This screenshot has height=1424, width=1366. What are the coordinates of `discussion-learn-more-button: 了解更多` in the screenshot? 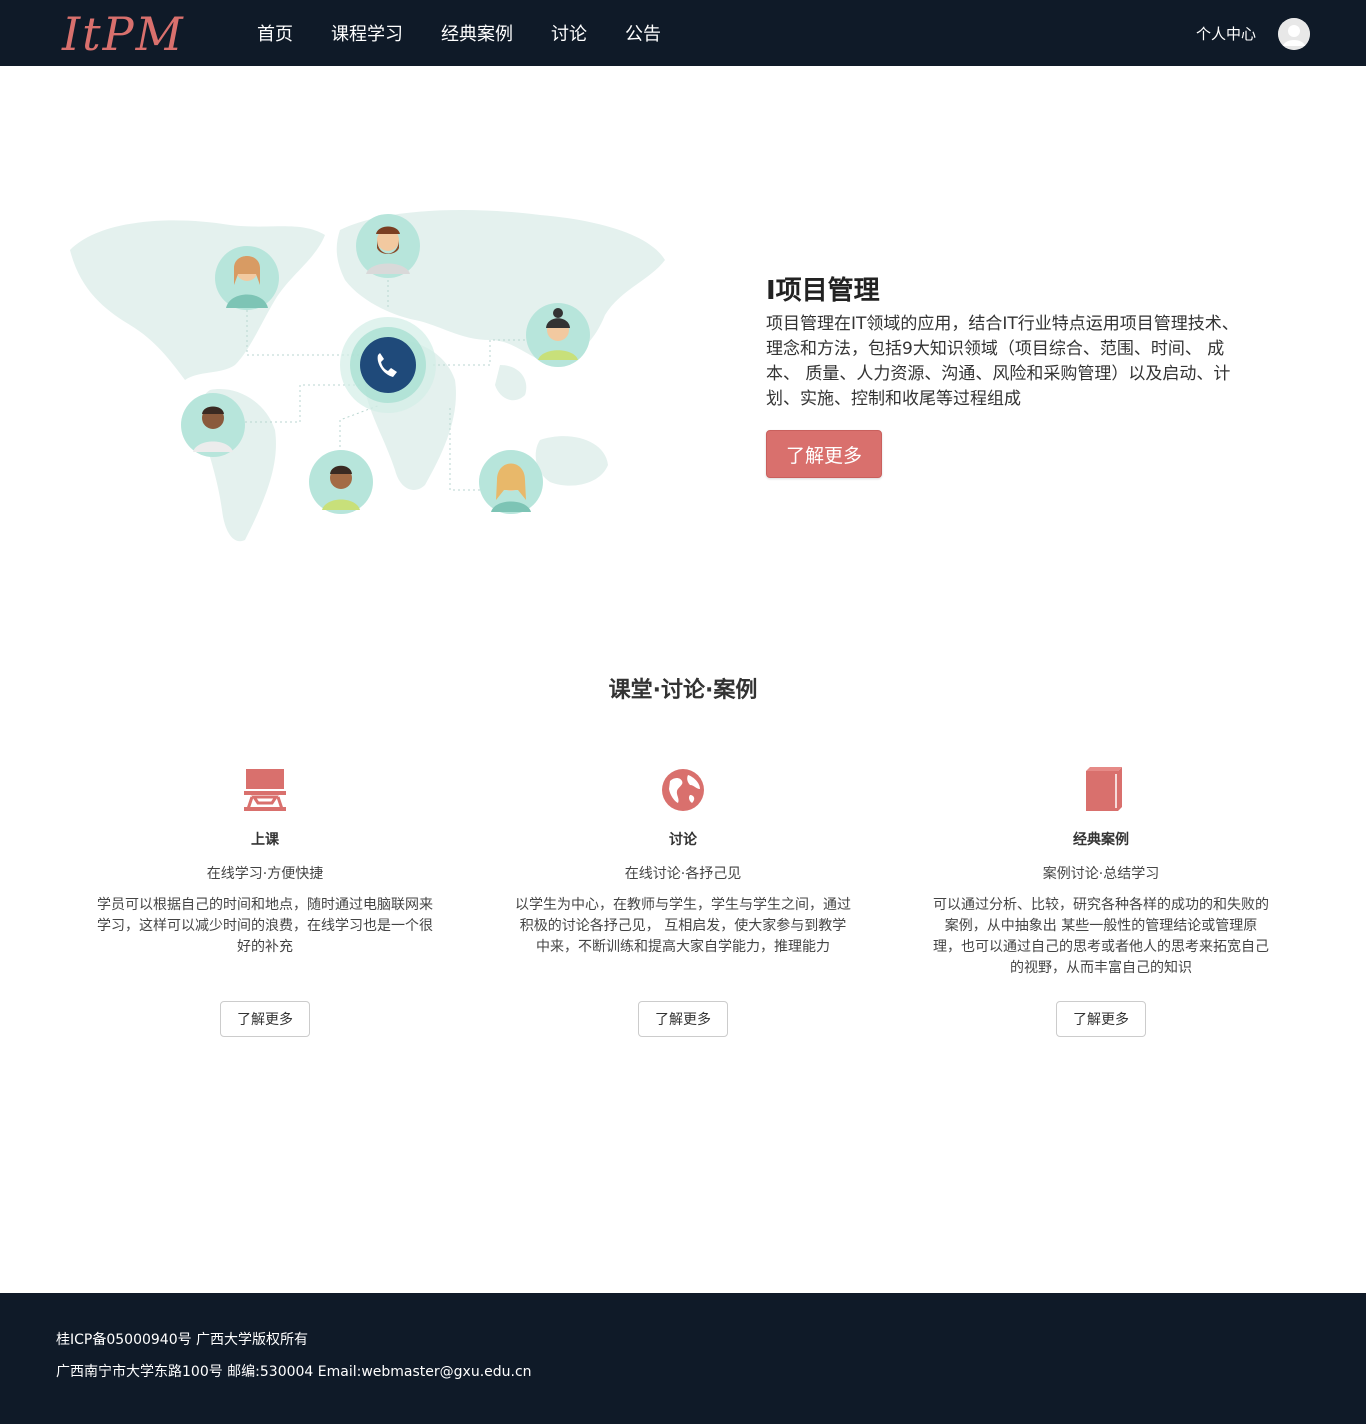 It's located at (683, 1019).